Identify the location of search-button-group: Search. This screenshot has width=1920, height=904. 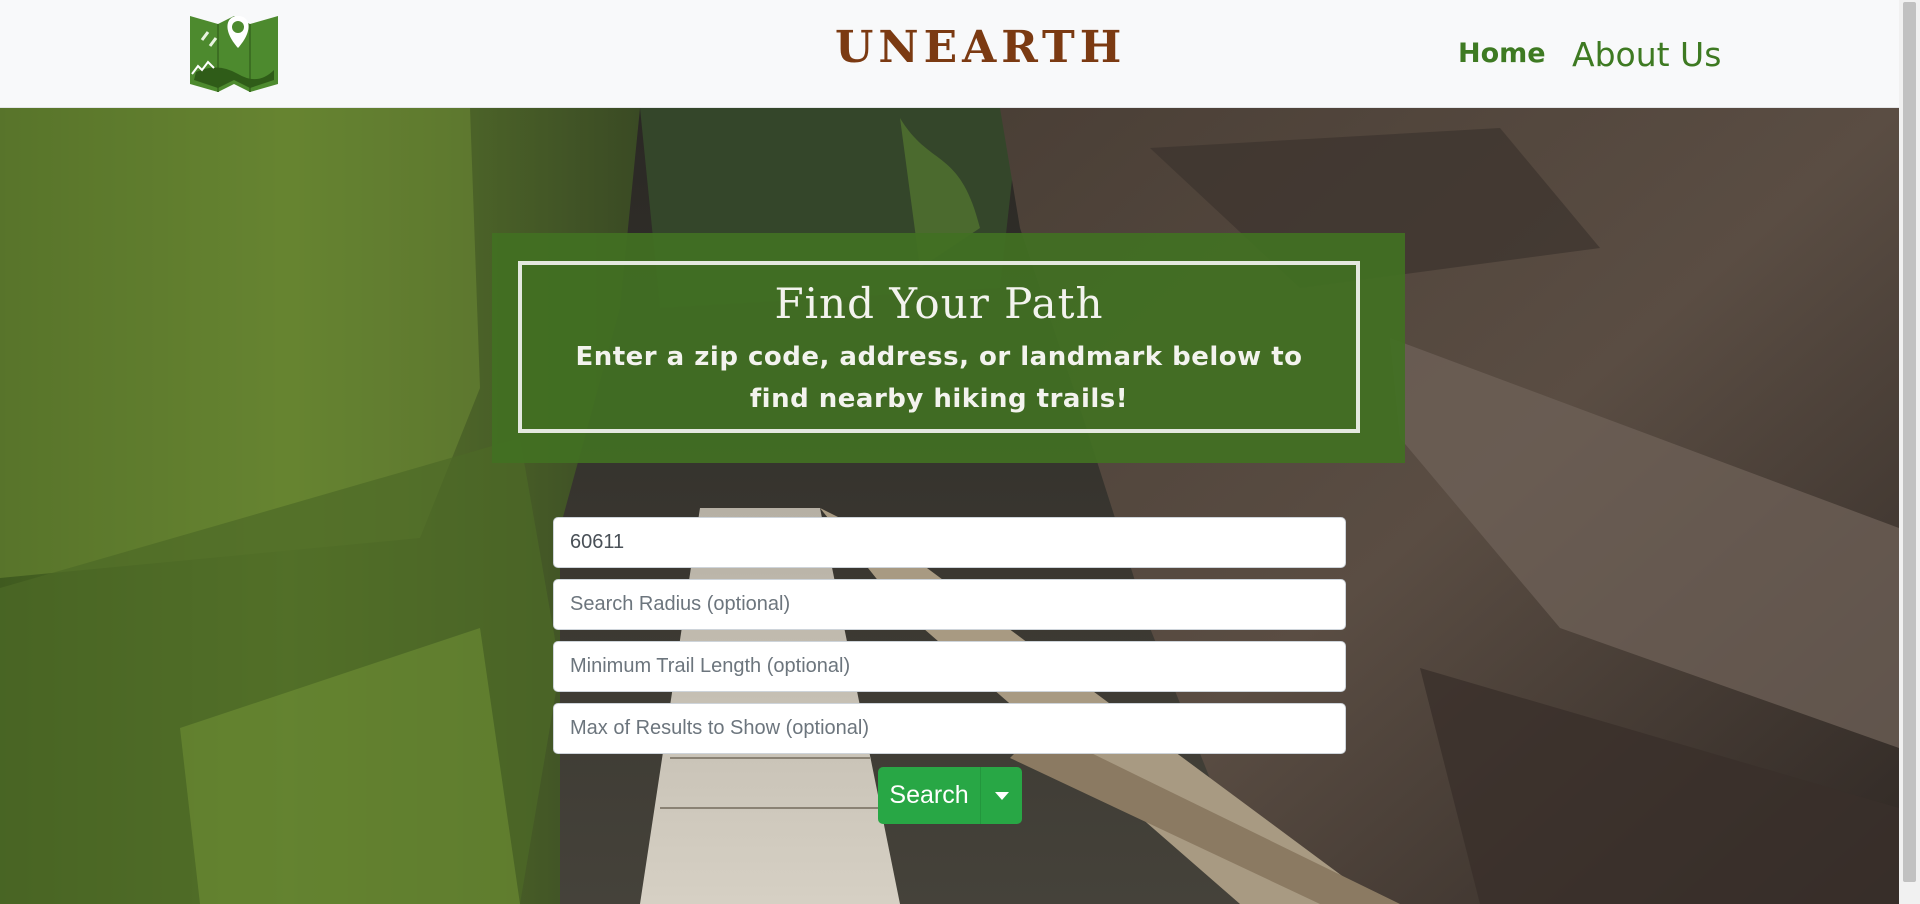
(950, 795).